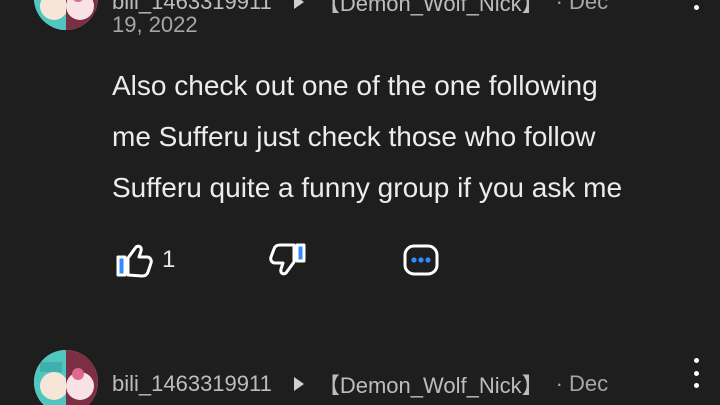 The width and height of the screenshot is (720, 405). I want to click on username: bili_1463319911, so click(192, 384).